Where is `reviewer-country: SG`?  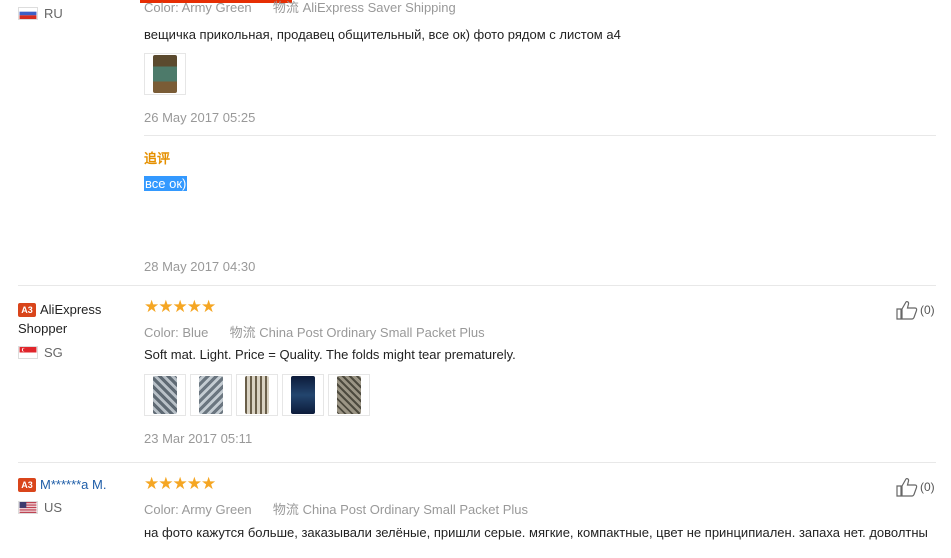
reviewer-country: SG is located at coordinates (78, 352).